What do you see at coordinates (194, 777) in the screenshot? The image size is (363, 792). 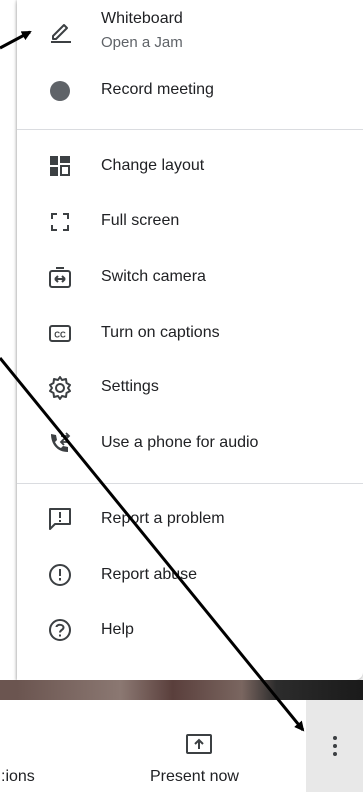 I see `present-now-button: Present now` at bounding box center [194, 777].